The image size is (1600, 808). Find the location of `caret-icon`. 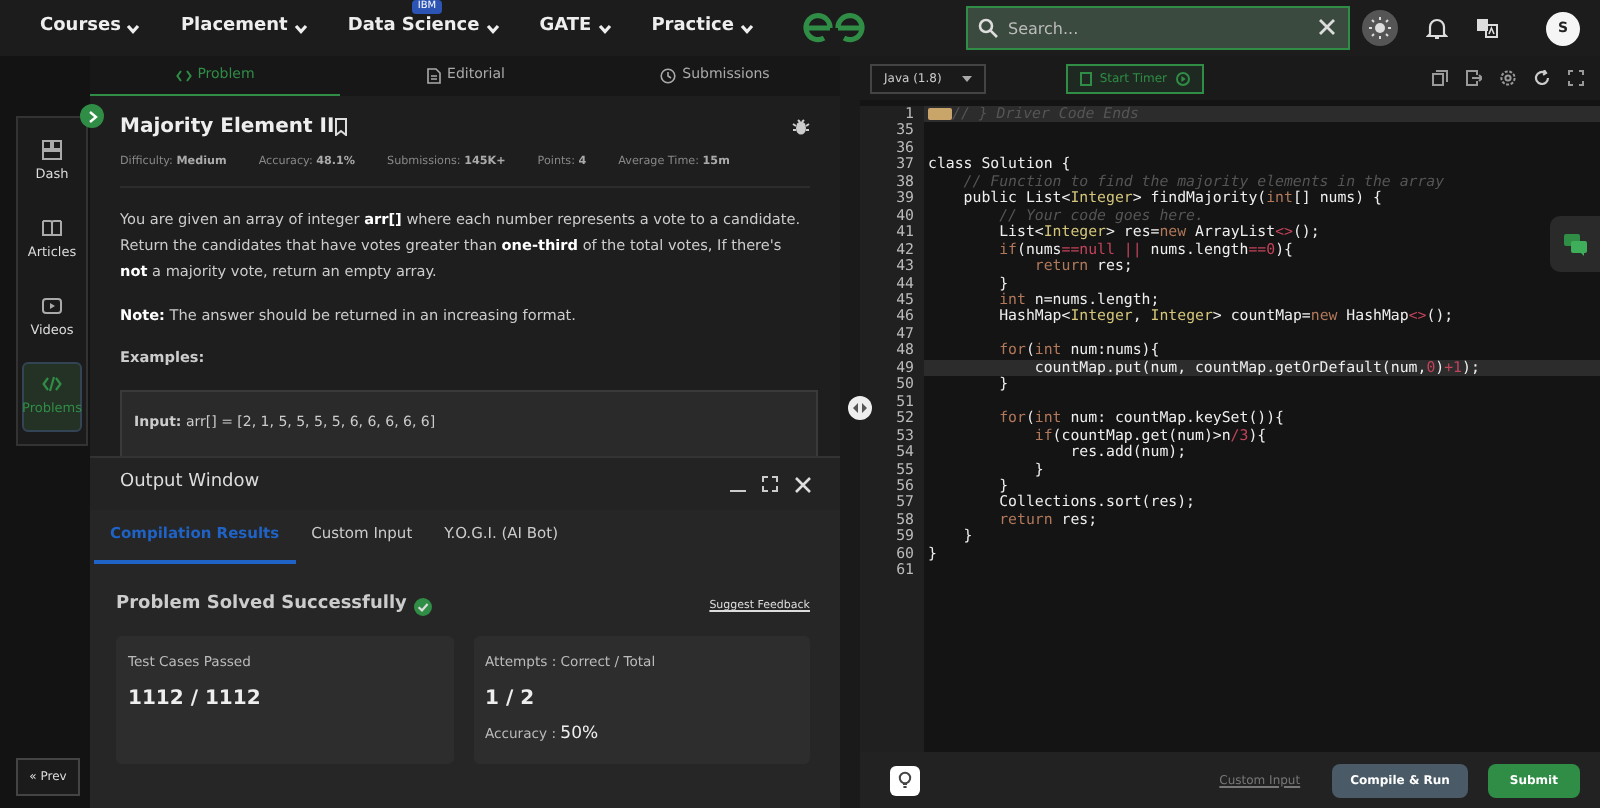

caret-icon is located at coordinates (966, 78).